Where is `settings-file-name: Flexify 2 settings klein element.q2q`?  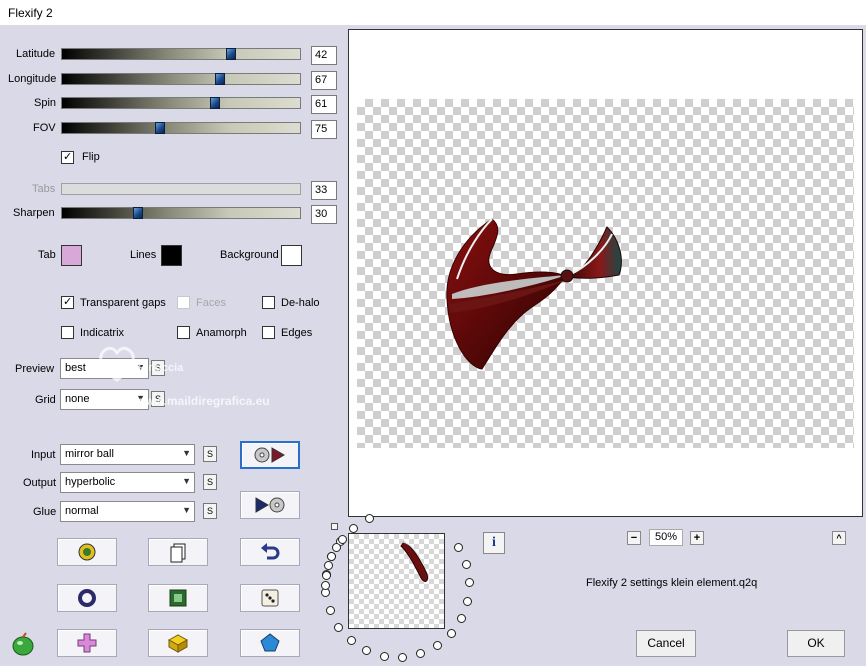 settings-file-name: Flexify 2 settings klein element.q2q is located at coordinates (672, 583).